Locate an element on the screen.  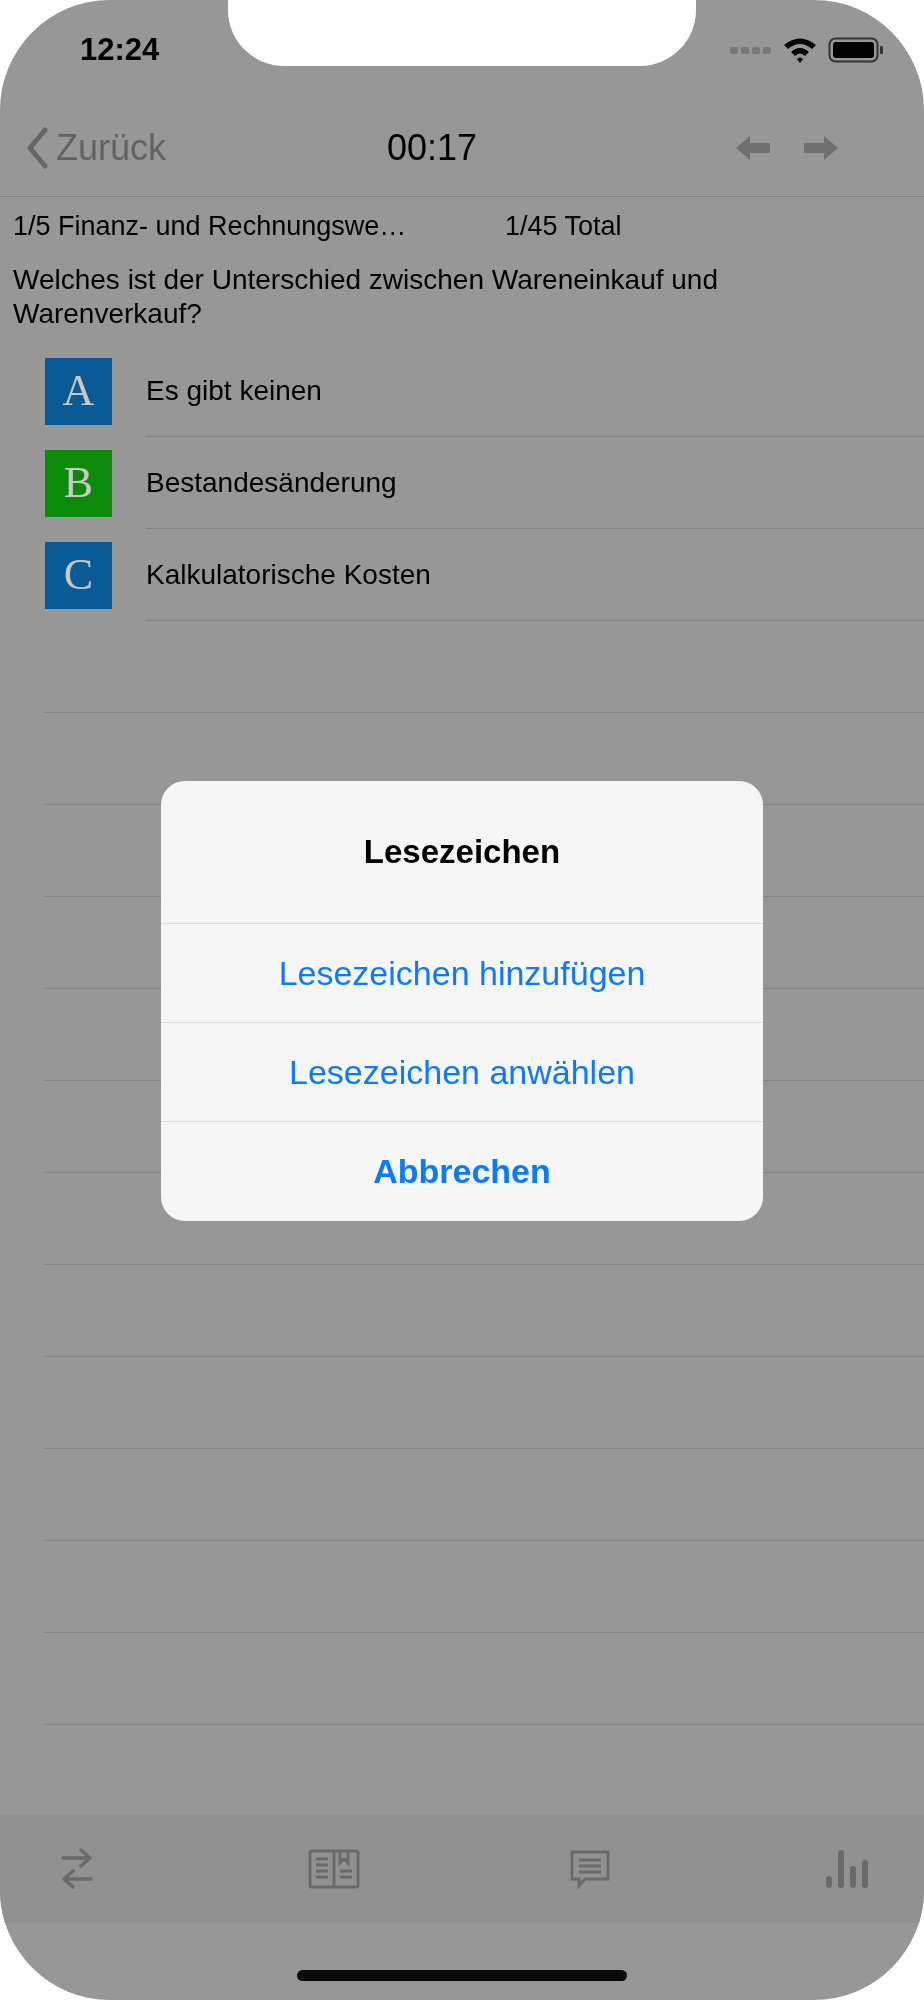
status-time: 12:24 is located at coordinates (120, 49).